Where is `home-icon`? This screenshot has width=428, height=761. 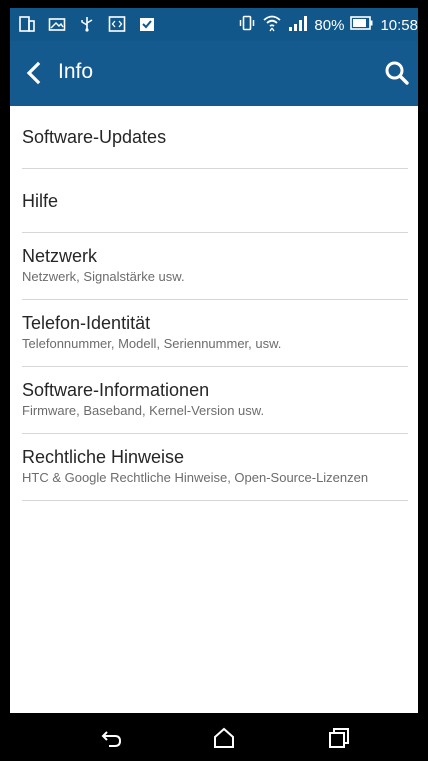
home-icon is located at coordinates (224, 737).